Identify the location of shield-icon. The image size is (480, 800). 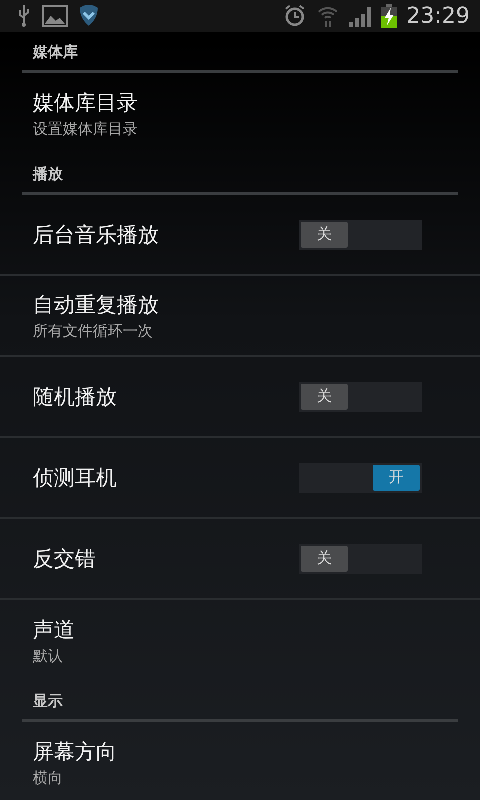
(89, 16).